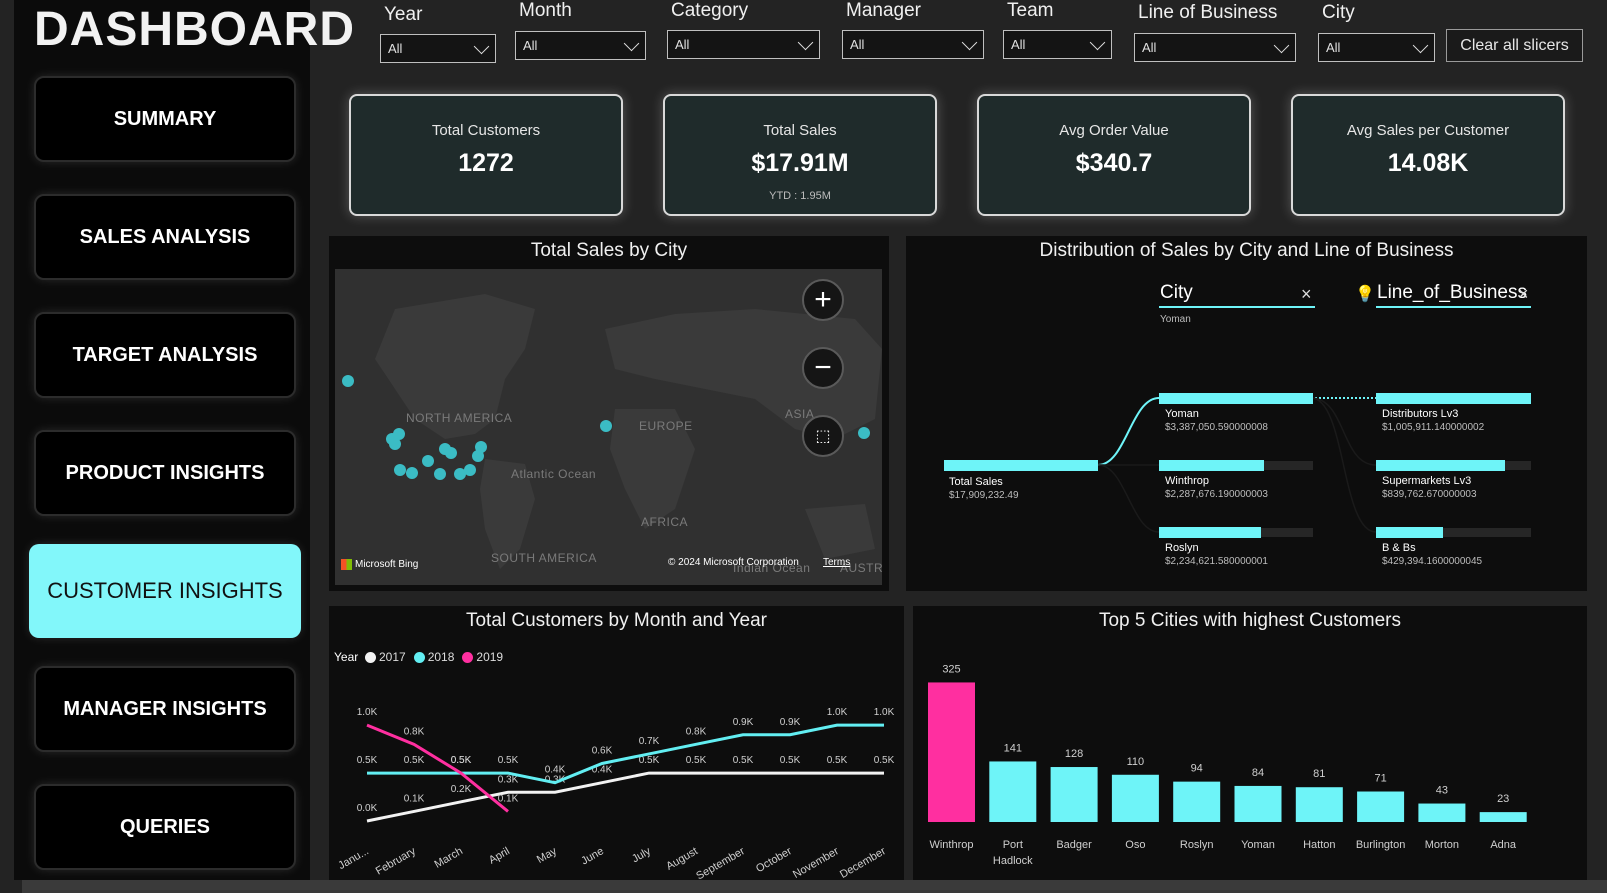 Image resolution: width=1607 pixels, height=893 pixels. Describe the element at coordinates (1216, 427) in the screenshot. I see `decomp-city-value: $3,387,050.590000008` at that location.